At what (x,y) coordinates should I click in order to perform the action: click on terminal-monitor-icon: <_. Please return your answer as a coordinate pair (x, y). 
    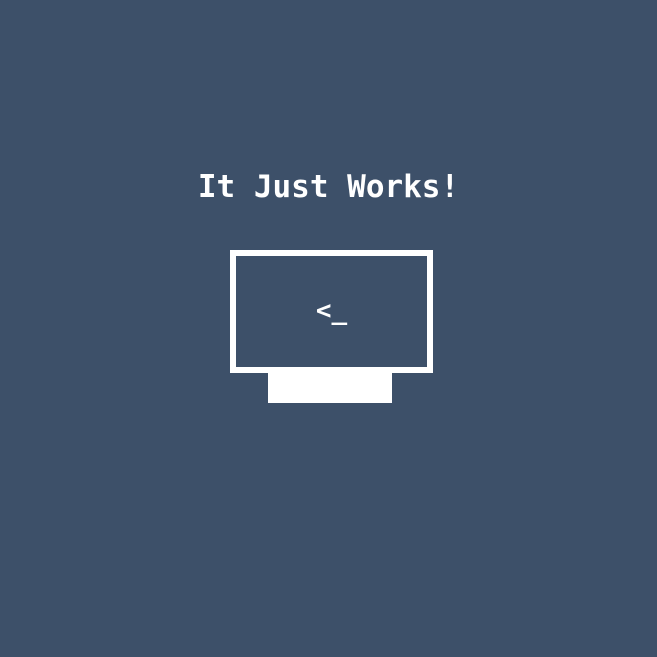
    Looking at the image, I should click on (331, 311).